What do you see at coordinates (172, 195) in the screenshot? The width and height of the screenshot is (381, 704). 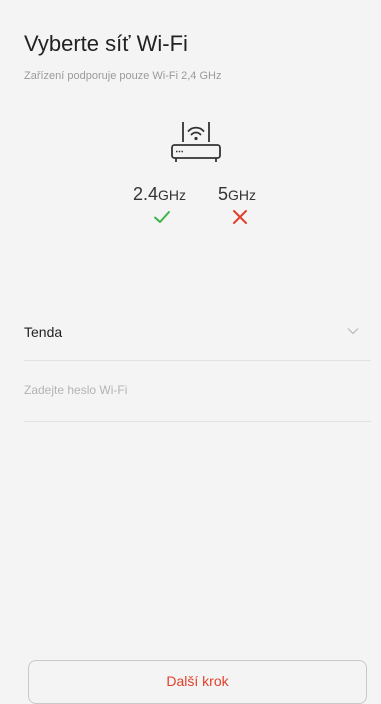 I see `band-2-4ghz-unit: GHz` at bounding box center [172, 195].